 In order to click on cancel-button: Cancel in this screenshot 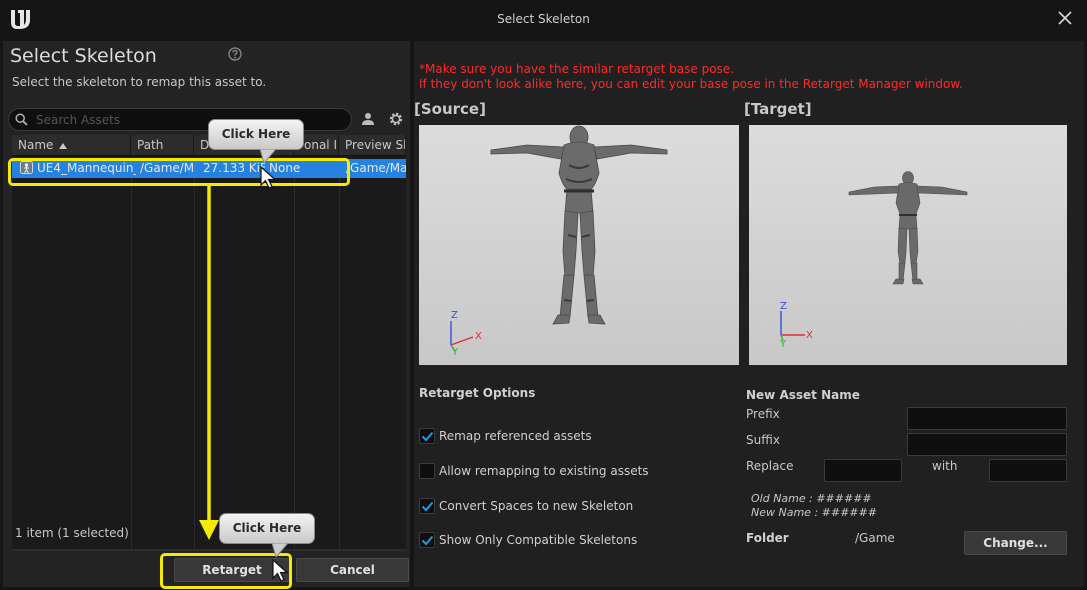, I will do `click(352, 570)`.